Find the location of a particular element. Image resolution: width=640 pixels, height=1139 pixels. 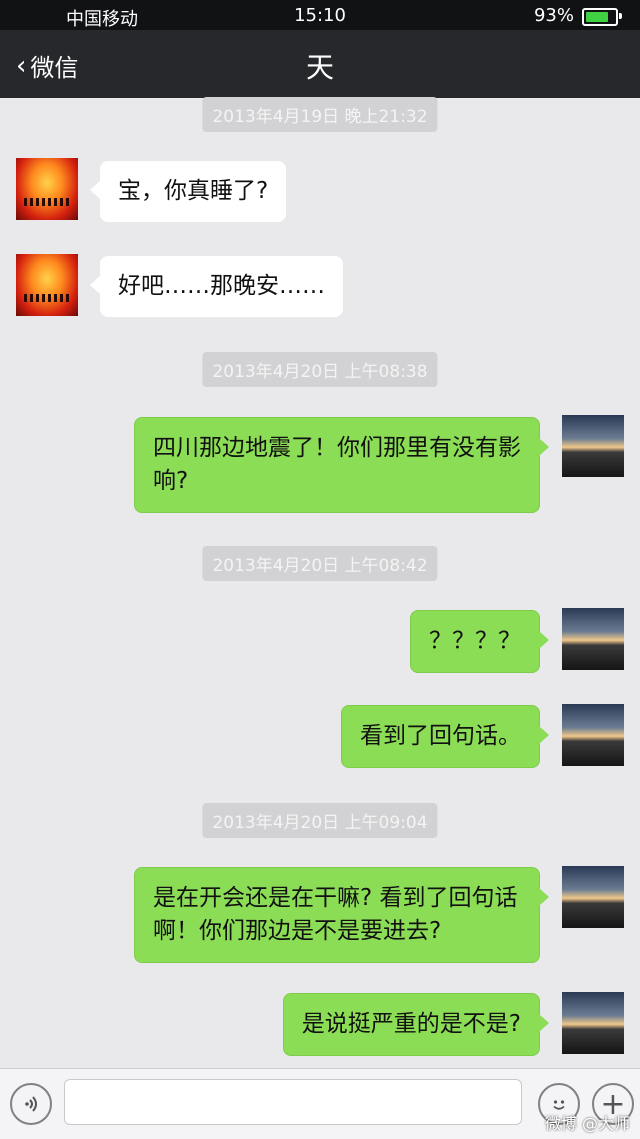

timestamp: 2013年4月20日 上午08:38 is located at coordinates (320, 369).